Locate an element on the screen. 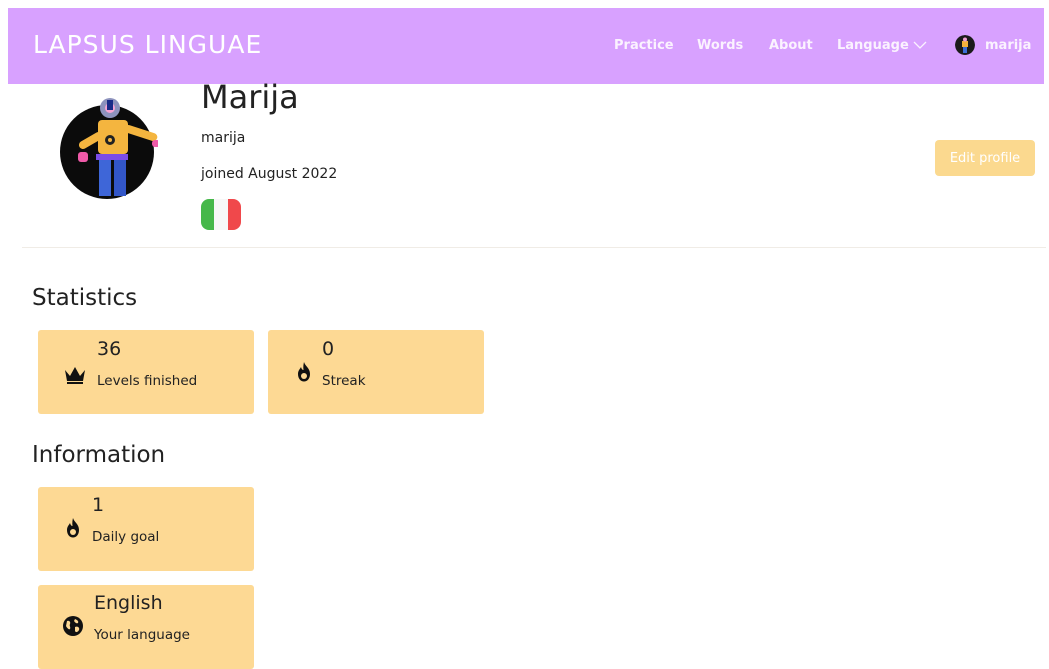 Image resolution: width=1049 pixels, height=669 pixels. nav-user-name: marija is located at coordinates (1008, 45).